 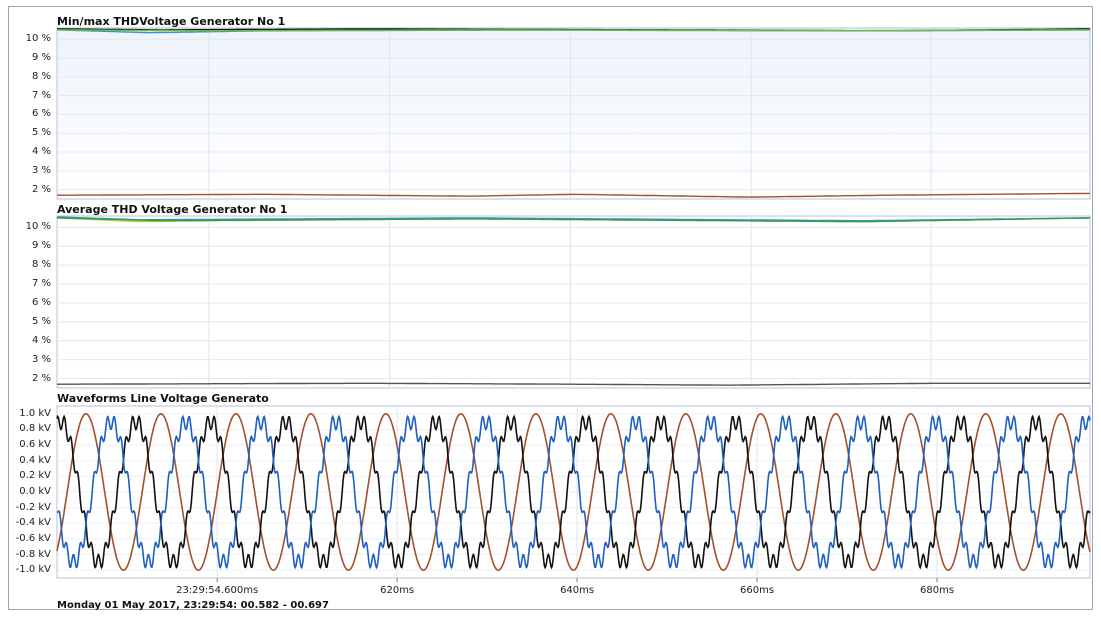 What do you see at coordinates (35, 445) in the screenshot?
I see `y-tick-label: 0.6 kV` at bounding box center [35, 445].